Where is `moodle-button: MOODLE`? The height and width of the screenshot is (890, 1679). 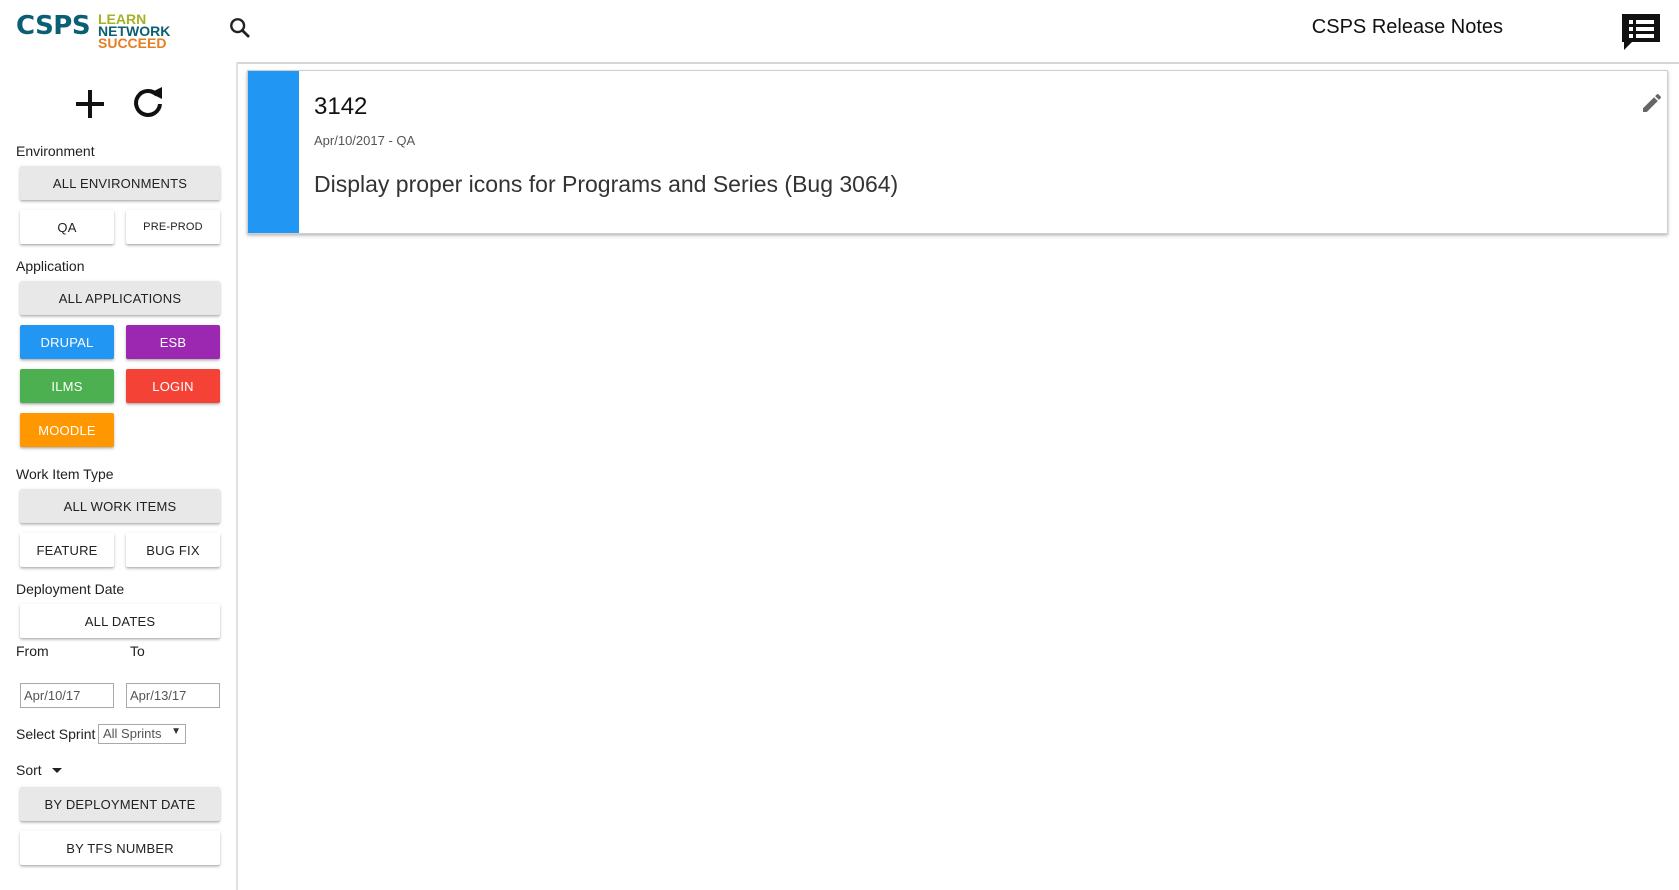
moodle-button: MOODLE is located at coordinates (67, 430).